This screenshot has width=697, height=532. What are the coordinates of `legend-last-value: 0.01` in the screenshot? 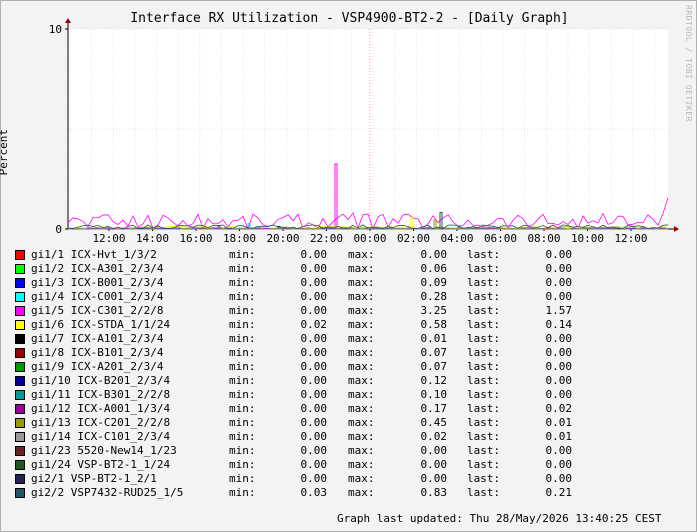 It's located at (559, 422).